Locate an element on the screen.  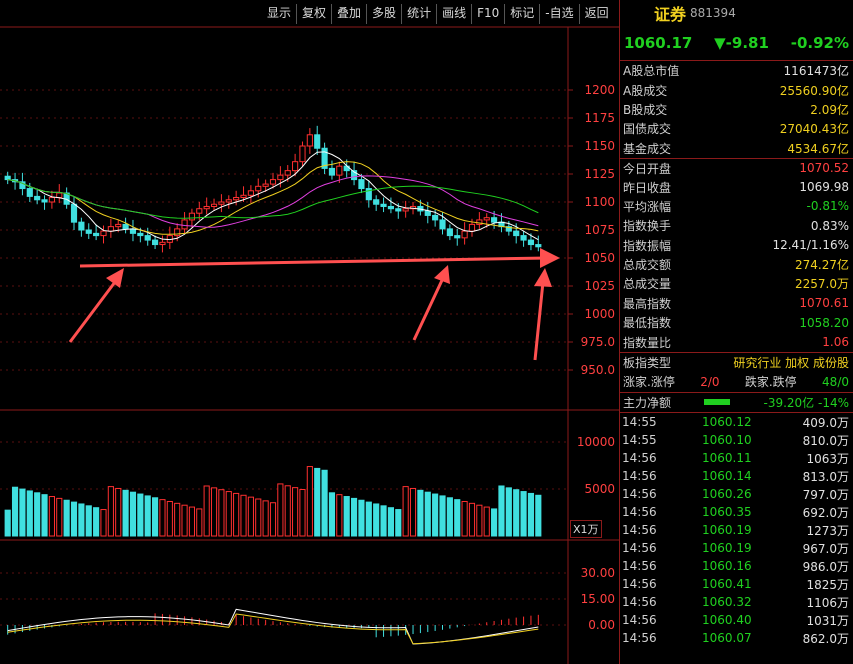
tick-price: 1060.16 is located at coordinates (727, 566).